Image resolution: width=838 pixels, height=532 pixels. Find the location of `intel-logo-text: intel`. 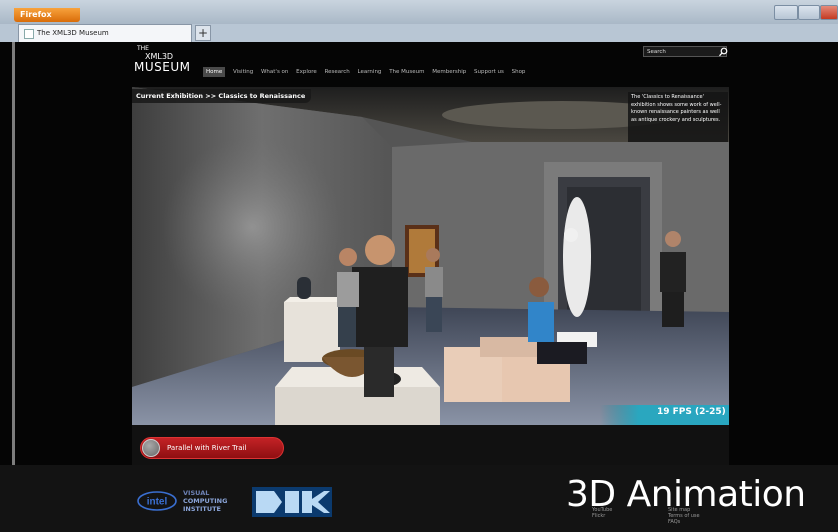

intel-logo-text: intel is located at coordinates (157, 502).